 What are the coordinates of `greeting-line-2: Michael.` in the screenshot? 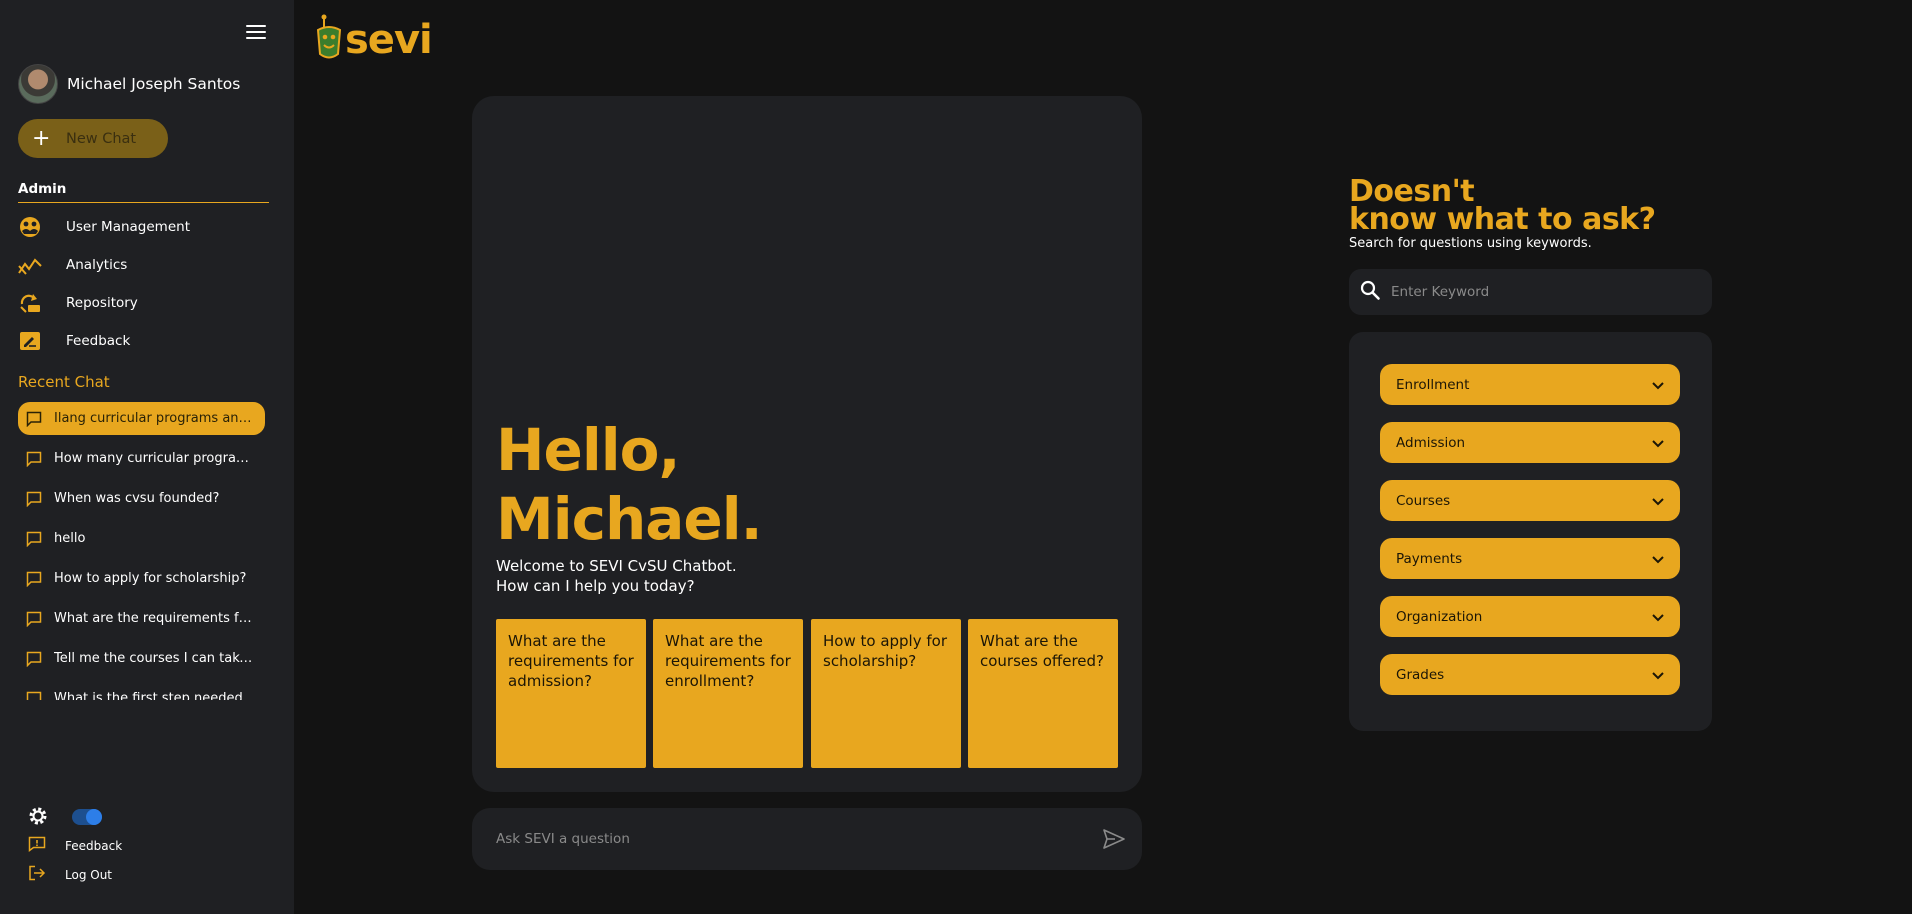 It's located at (629, 519).